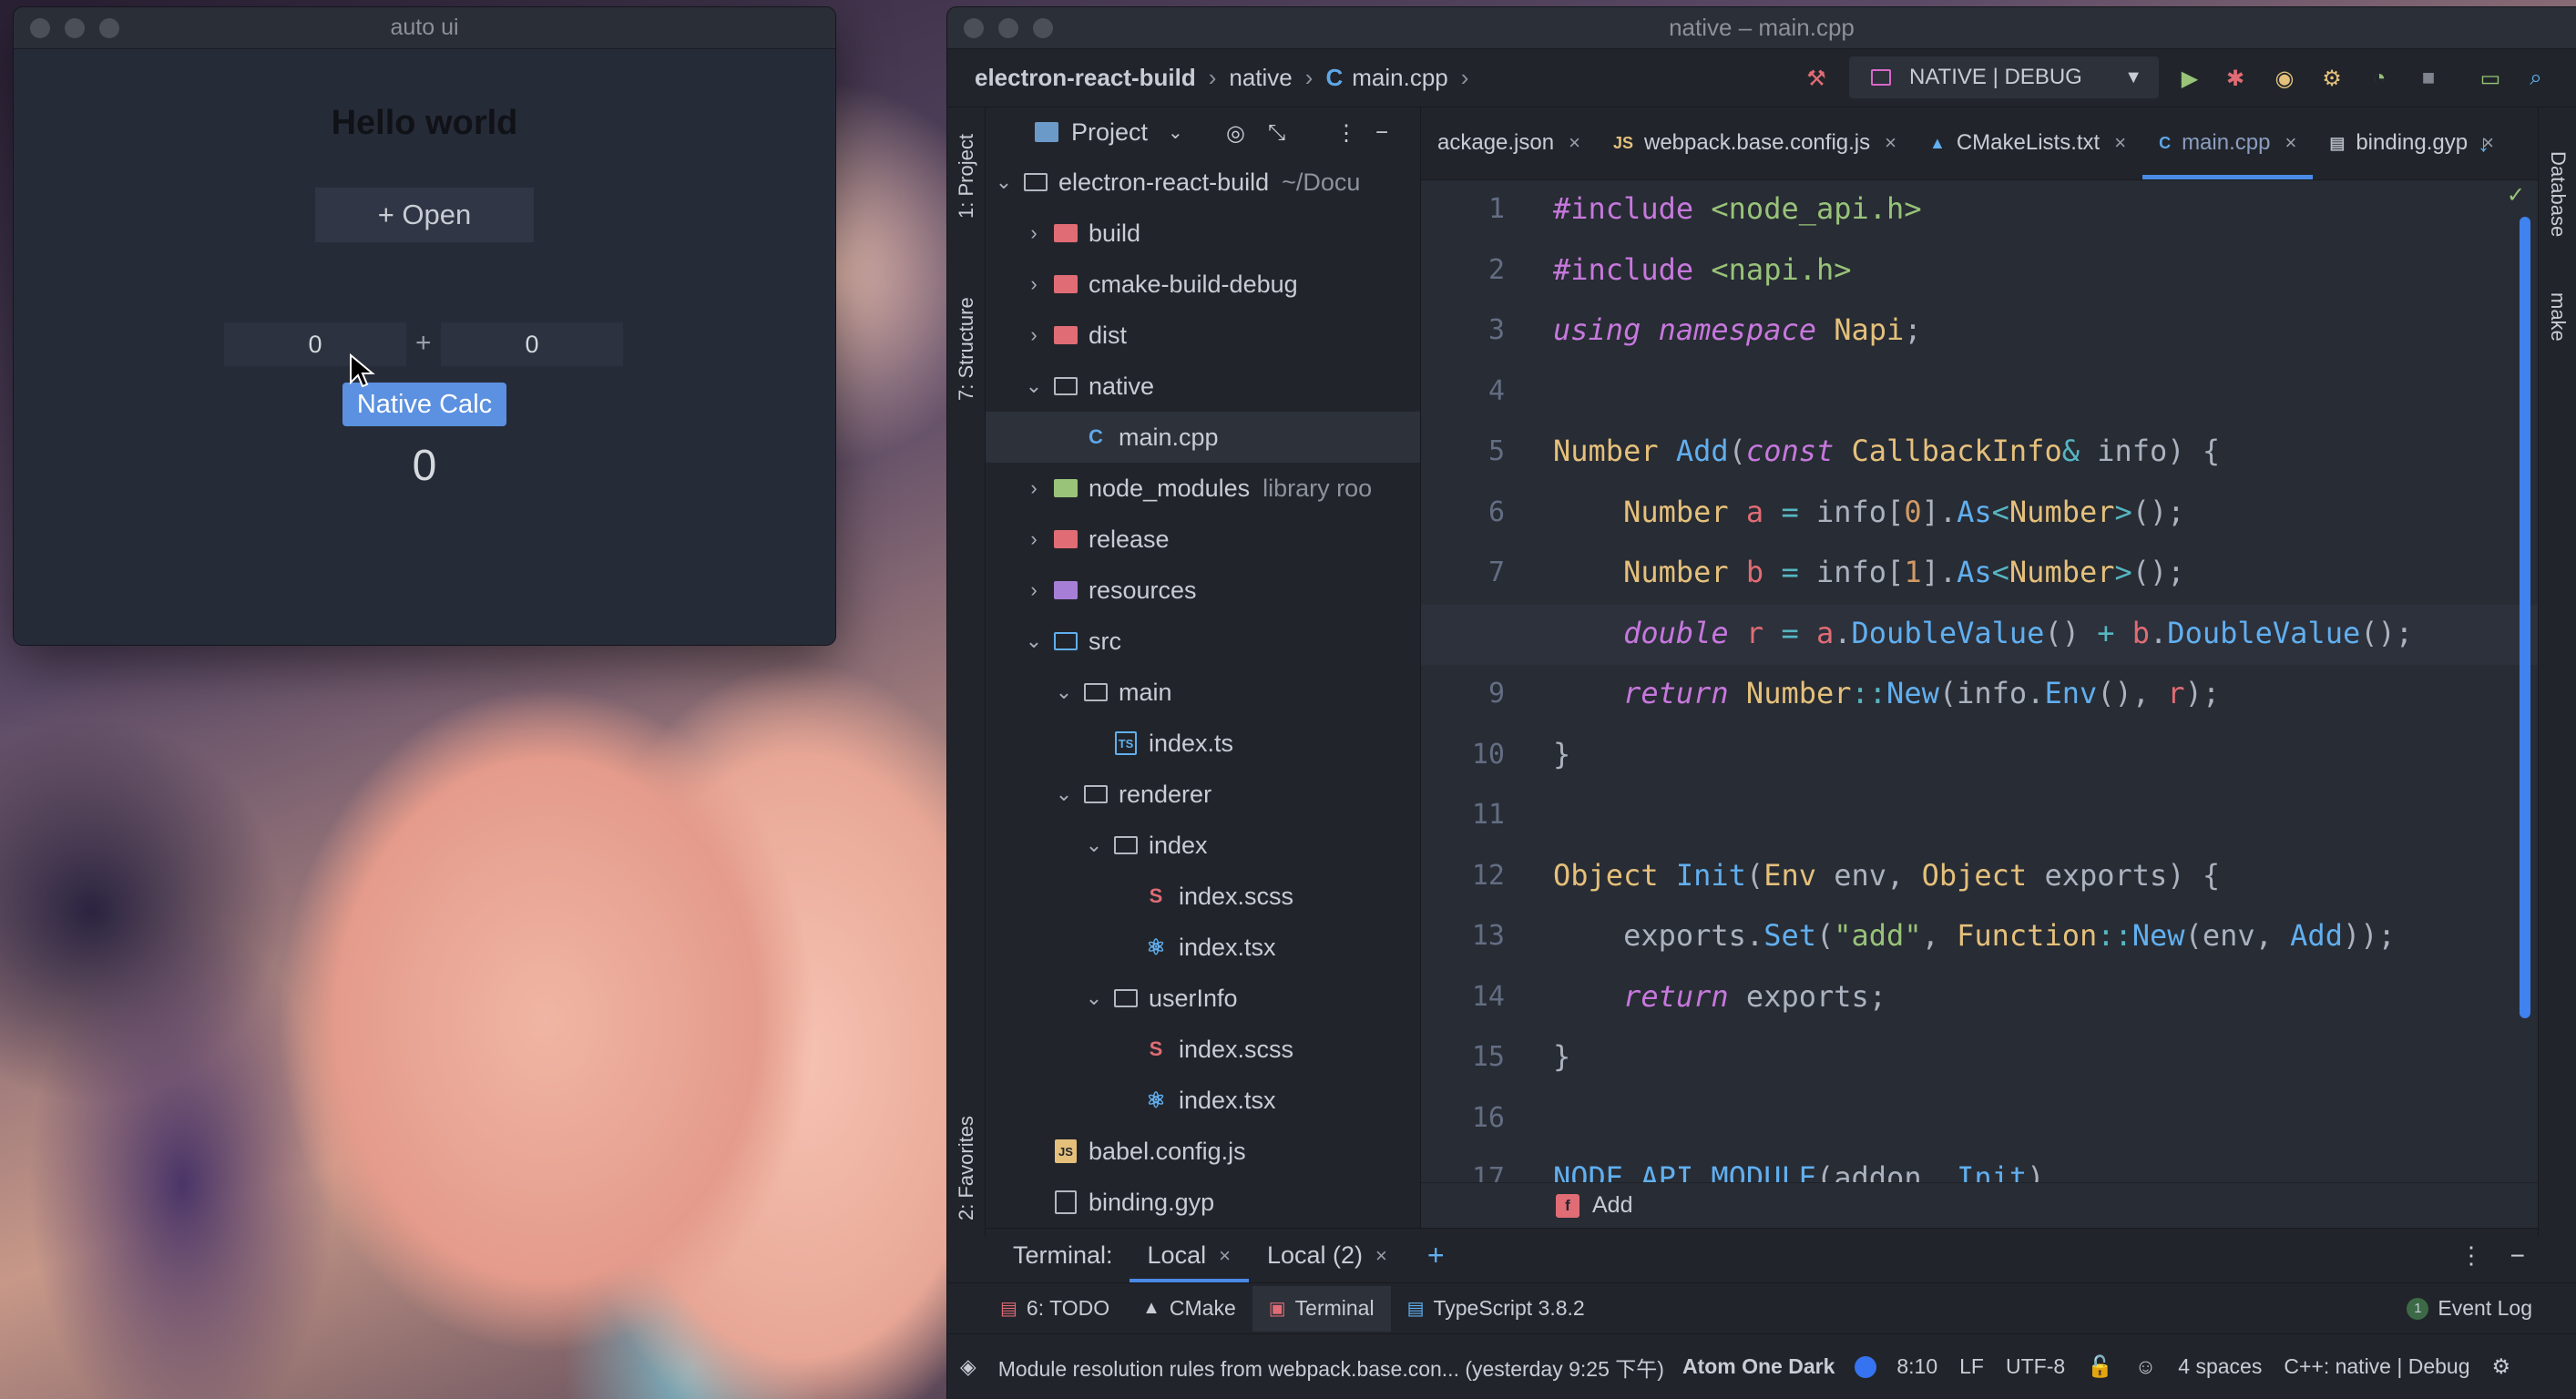  Describe the element at coordinates (2190, 78) in the screenshot. I see `run-icon: ▶` at that location.